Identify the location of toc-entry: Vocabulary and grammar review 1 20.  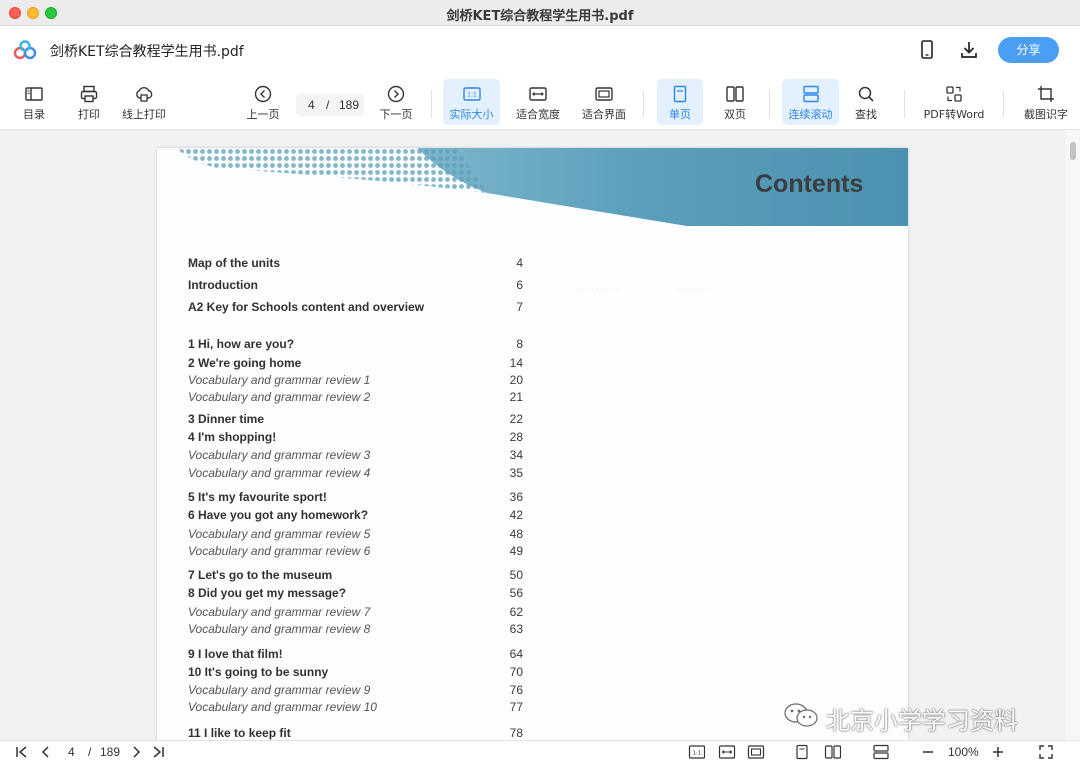
(355, 382).